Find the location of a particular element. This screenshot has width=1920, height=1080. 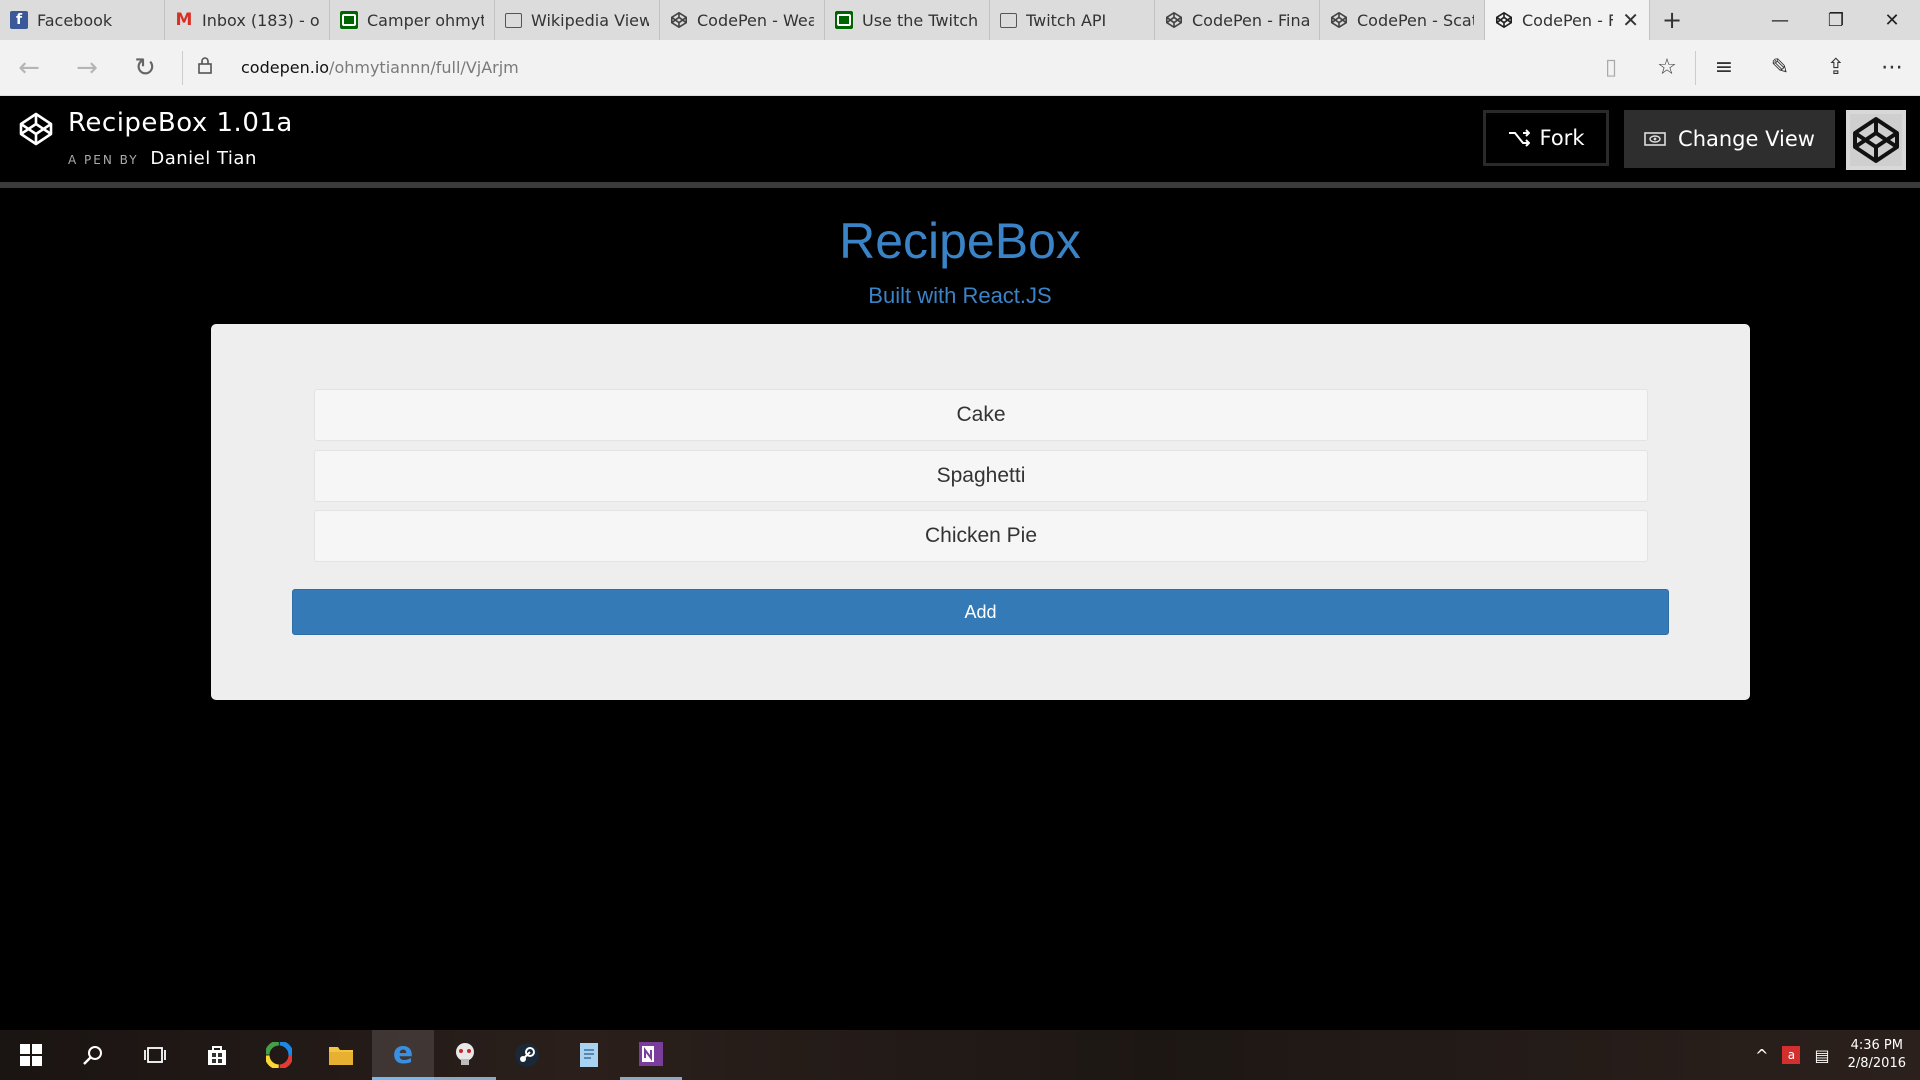

tab-facebook: f Facebook is located at coordinates (82, 20).